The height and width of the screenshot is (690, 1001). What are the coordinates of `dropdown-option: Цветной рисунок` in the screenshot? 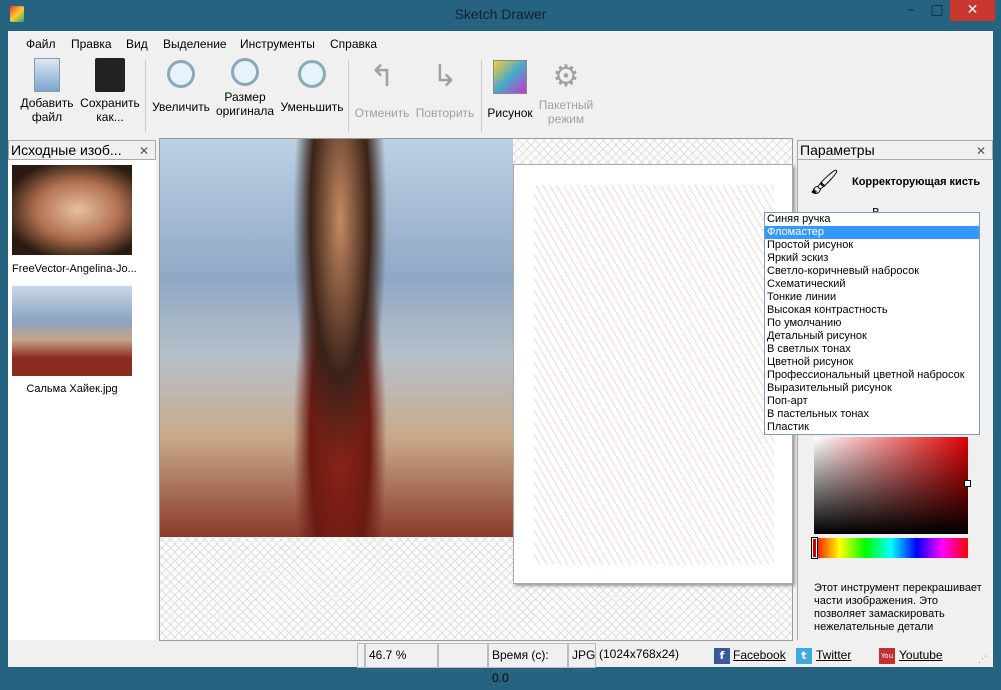 It's located at (872, 362).